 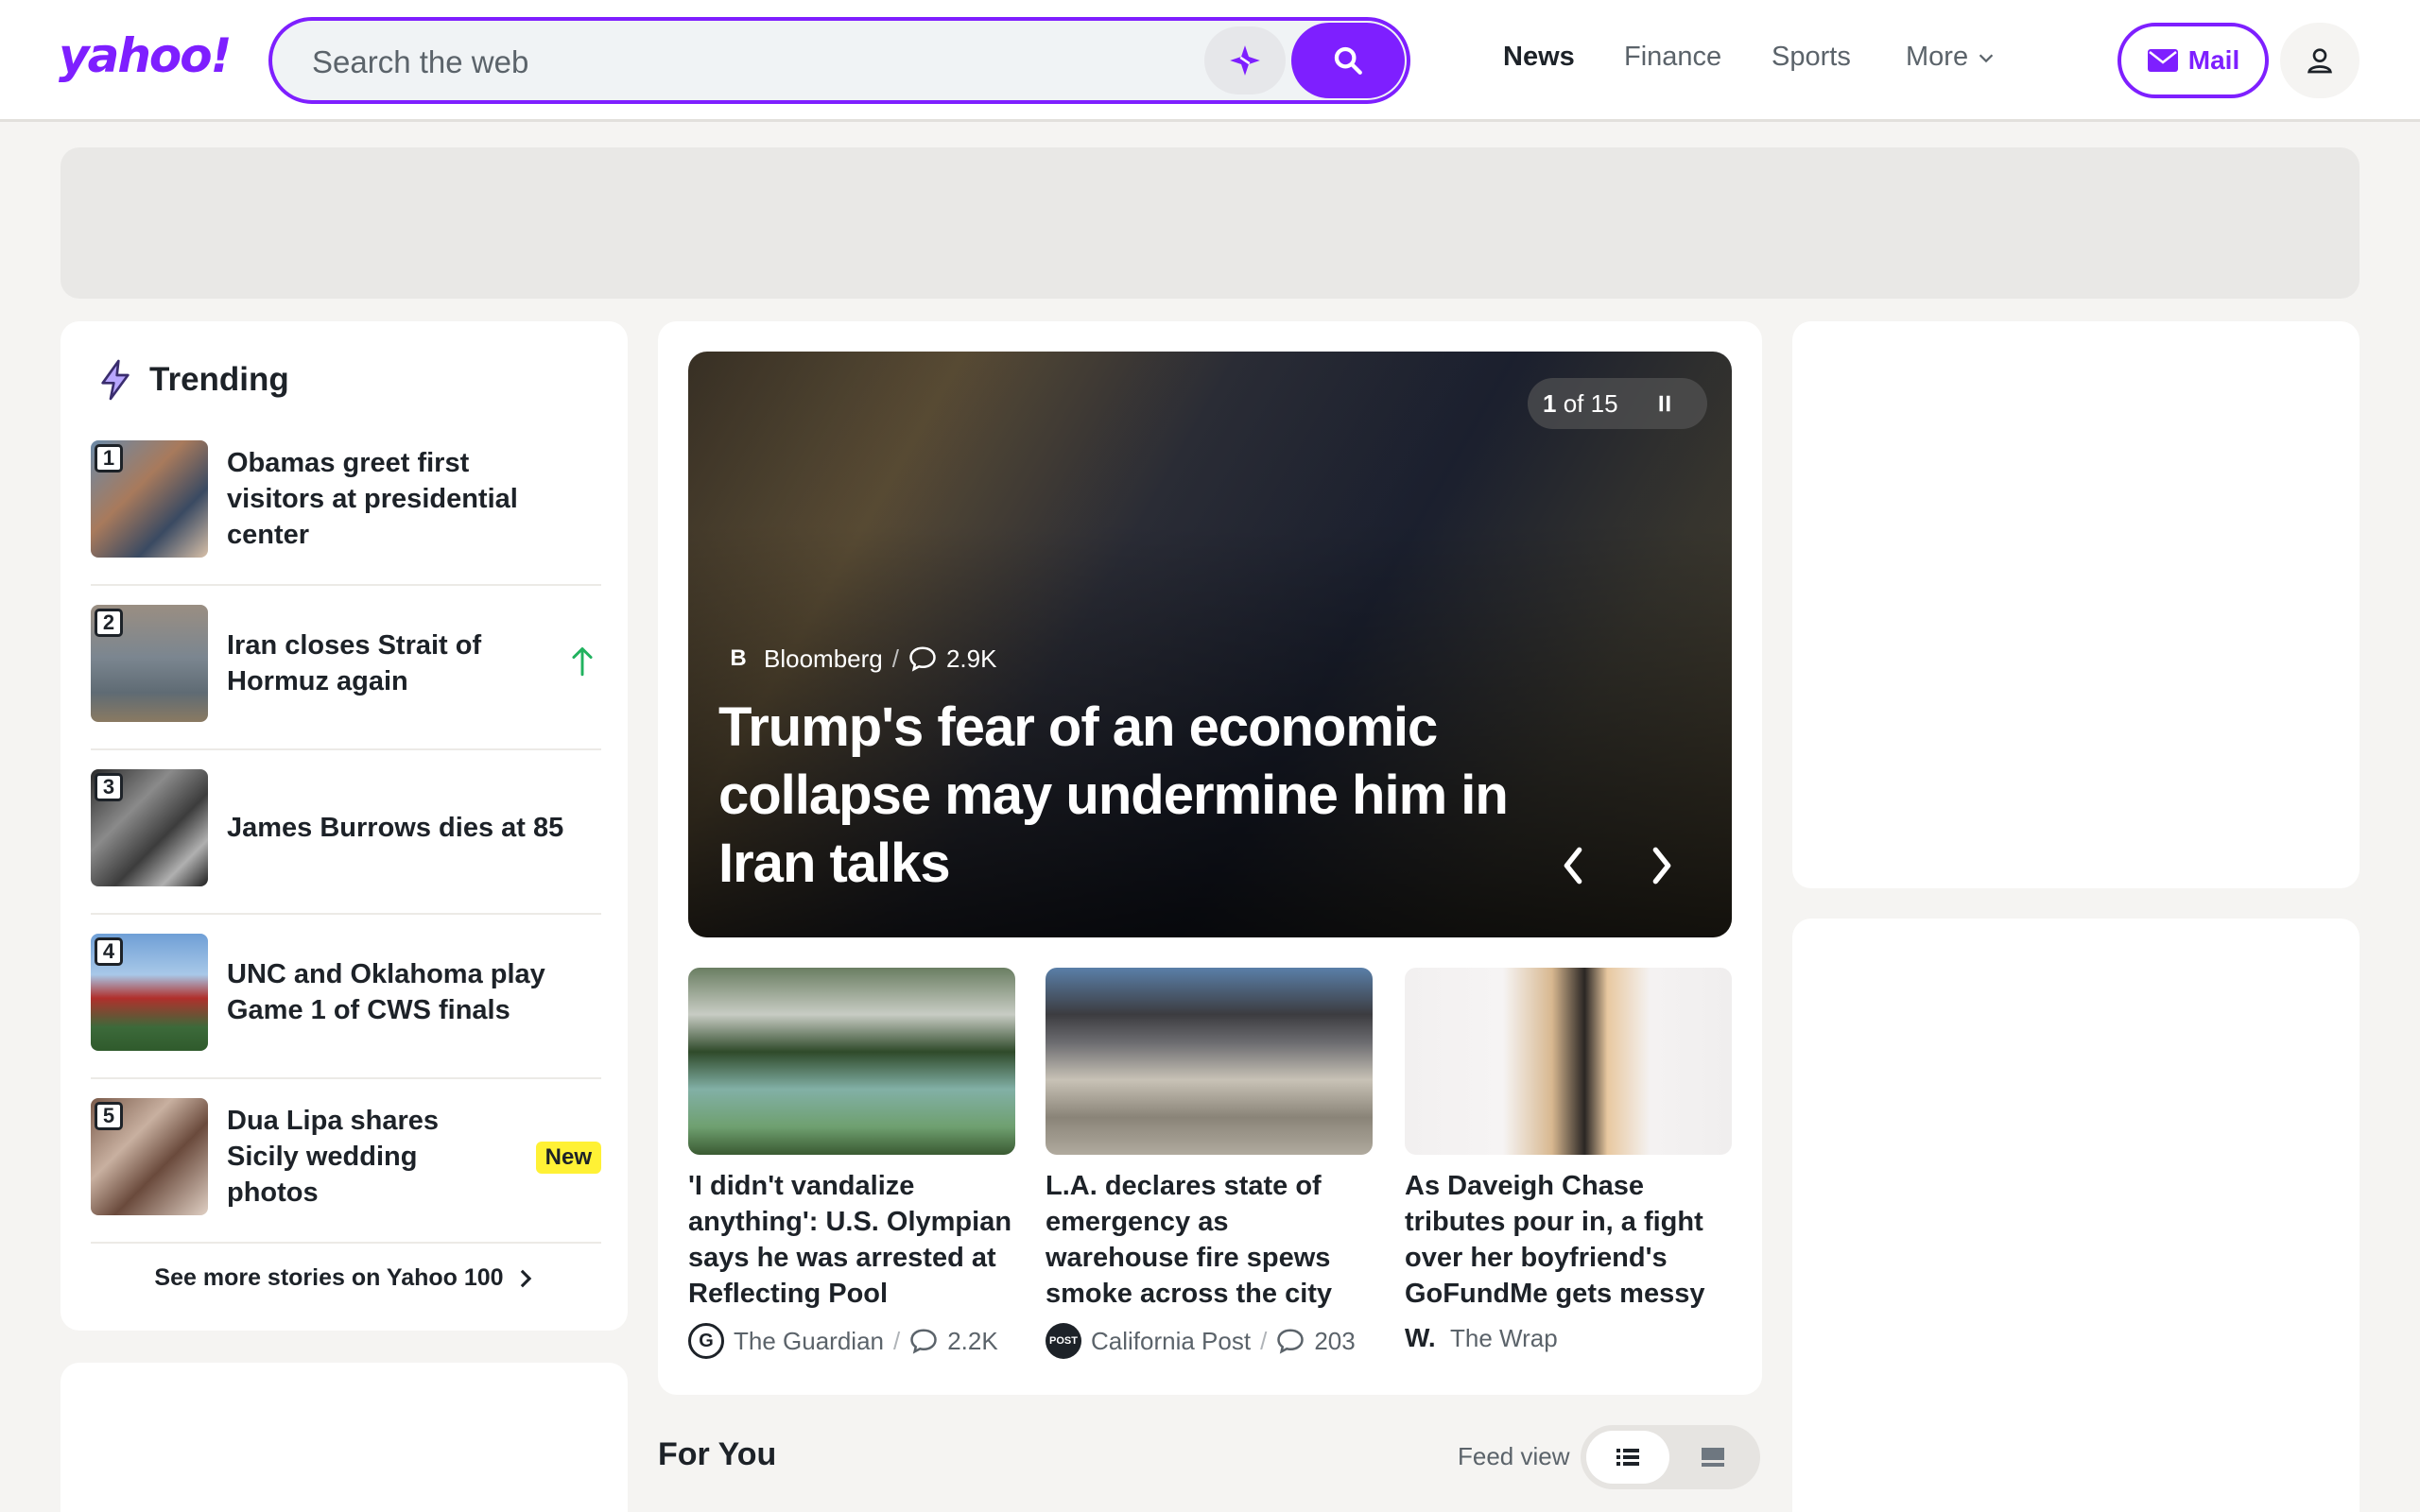 I want to click on story-source: California Post, so click(x=1171, y=1341).